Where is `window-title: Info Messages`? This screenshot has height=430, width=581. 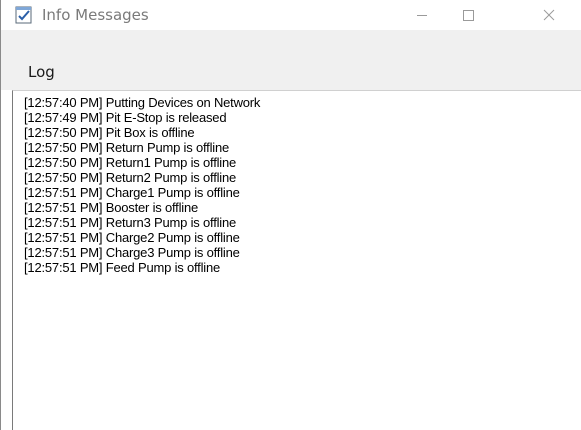 window-title: Info Messages is located at coordinates (95, 15).